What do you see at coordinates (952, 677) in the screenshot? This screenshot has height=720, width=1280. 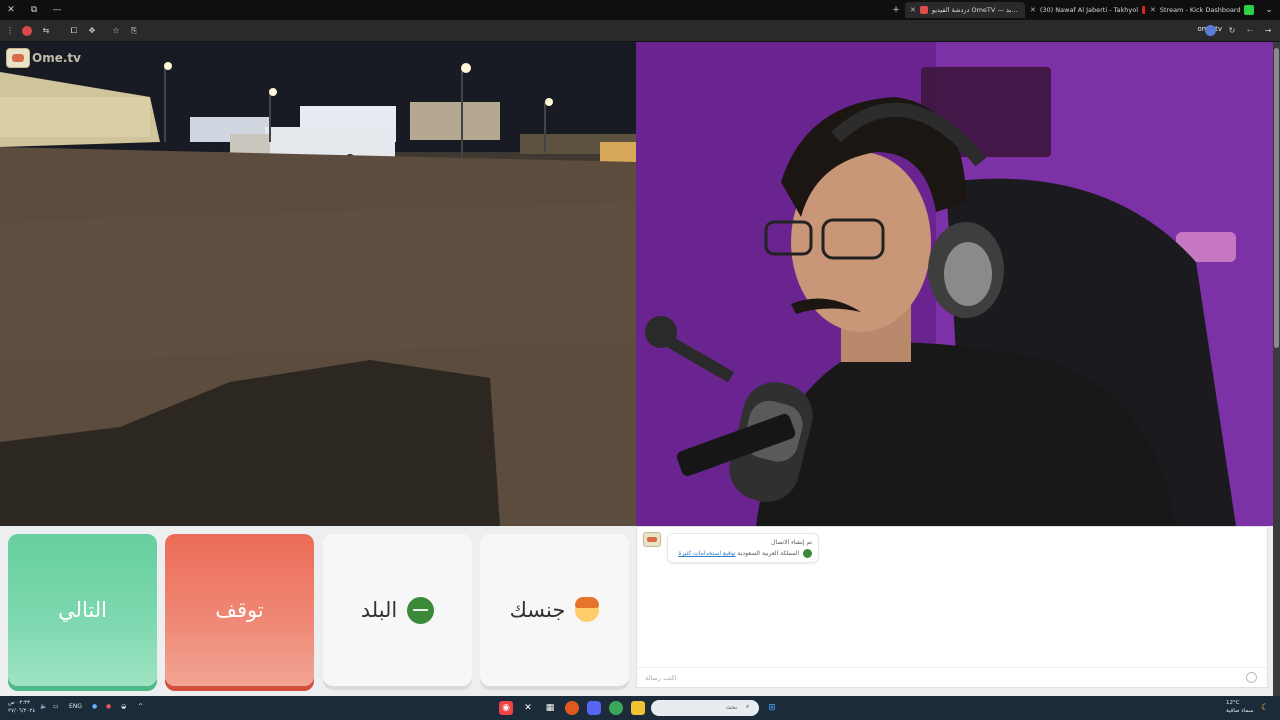 I see `chat-message-input: اكتب رسالة` at bounding box center [952, 677].